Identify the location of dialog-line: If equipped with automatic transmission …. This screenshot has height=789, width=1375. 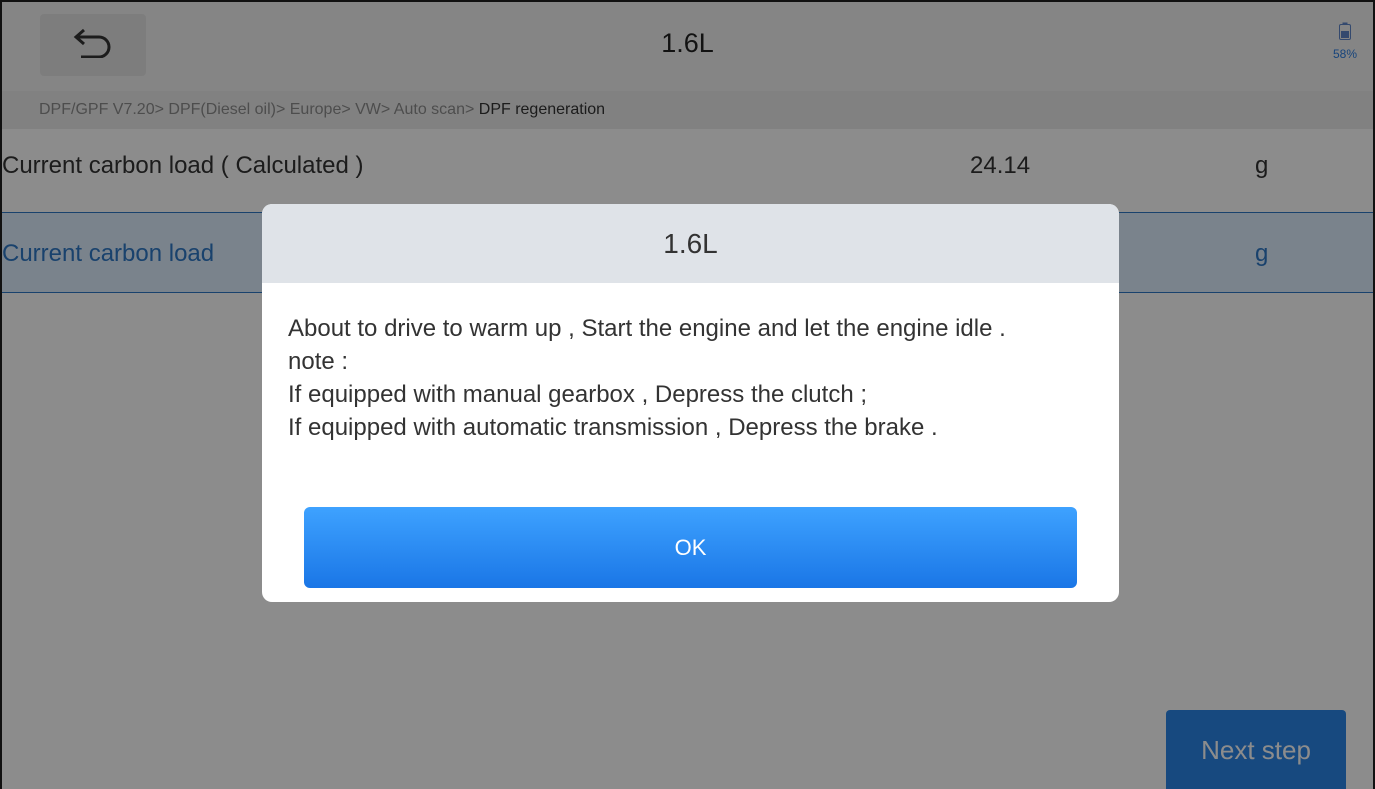
(613, 427).